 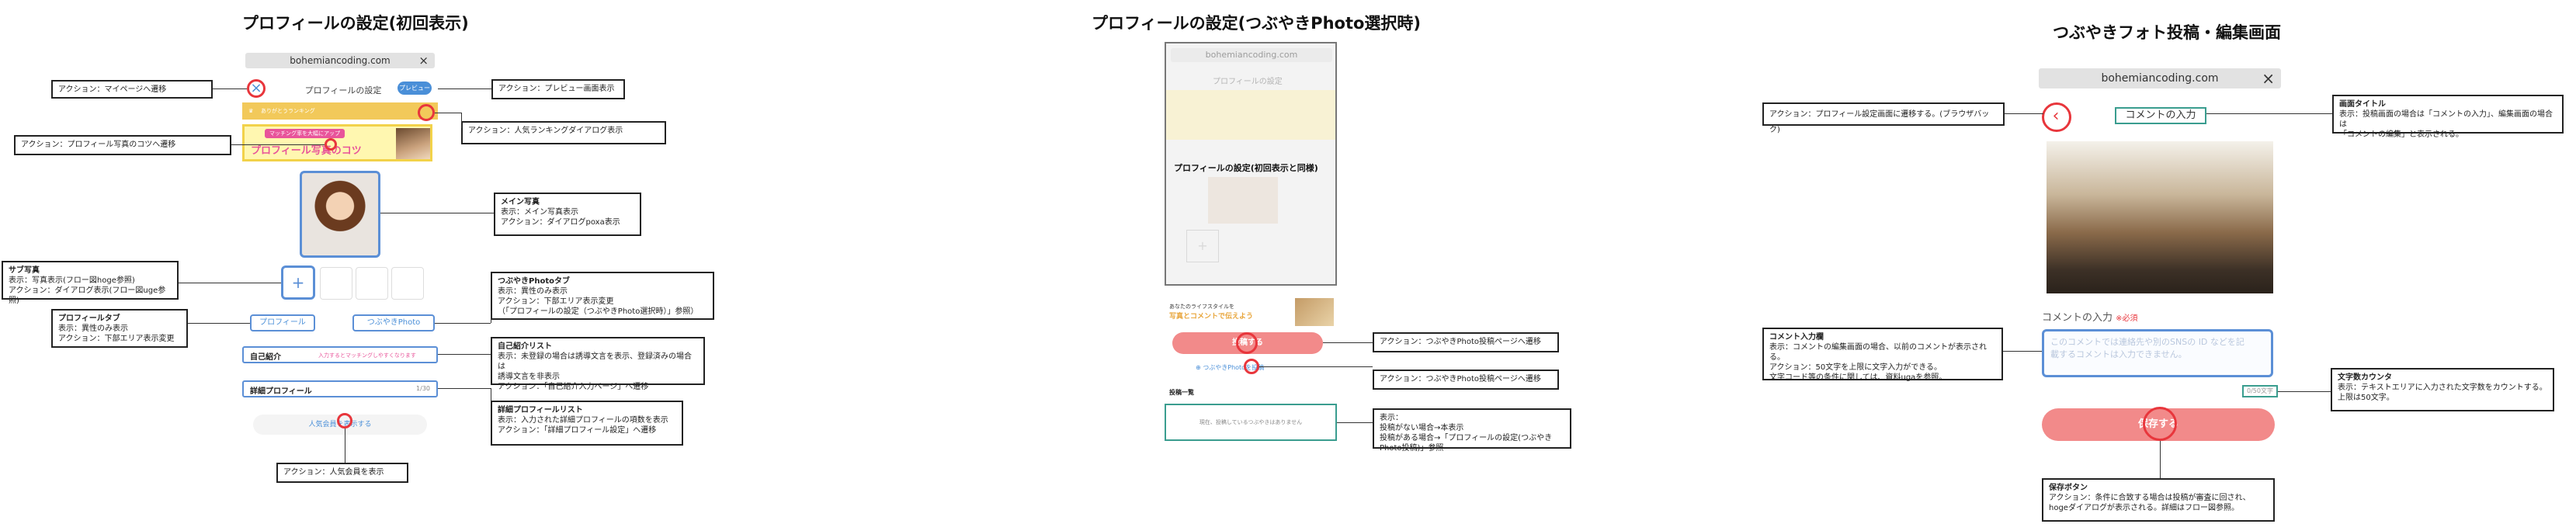 What do you see at coordinates (1243, 200) in the screenshot?
I see `photo-placeholder` at bounding box center [1243, 200].